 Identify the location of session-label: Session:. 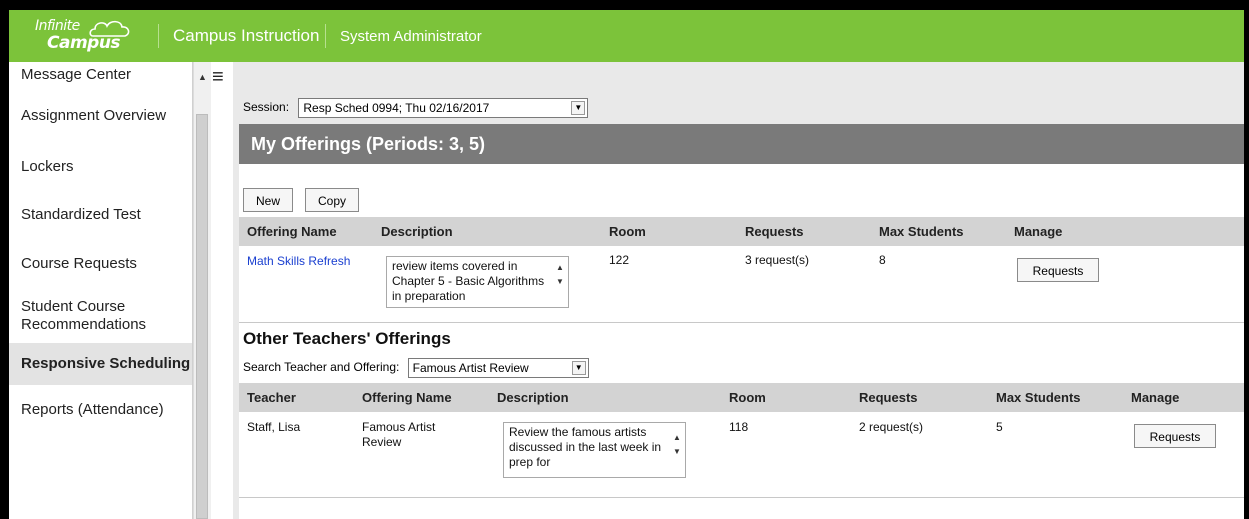
(266, 107).